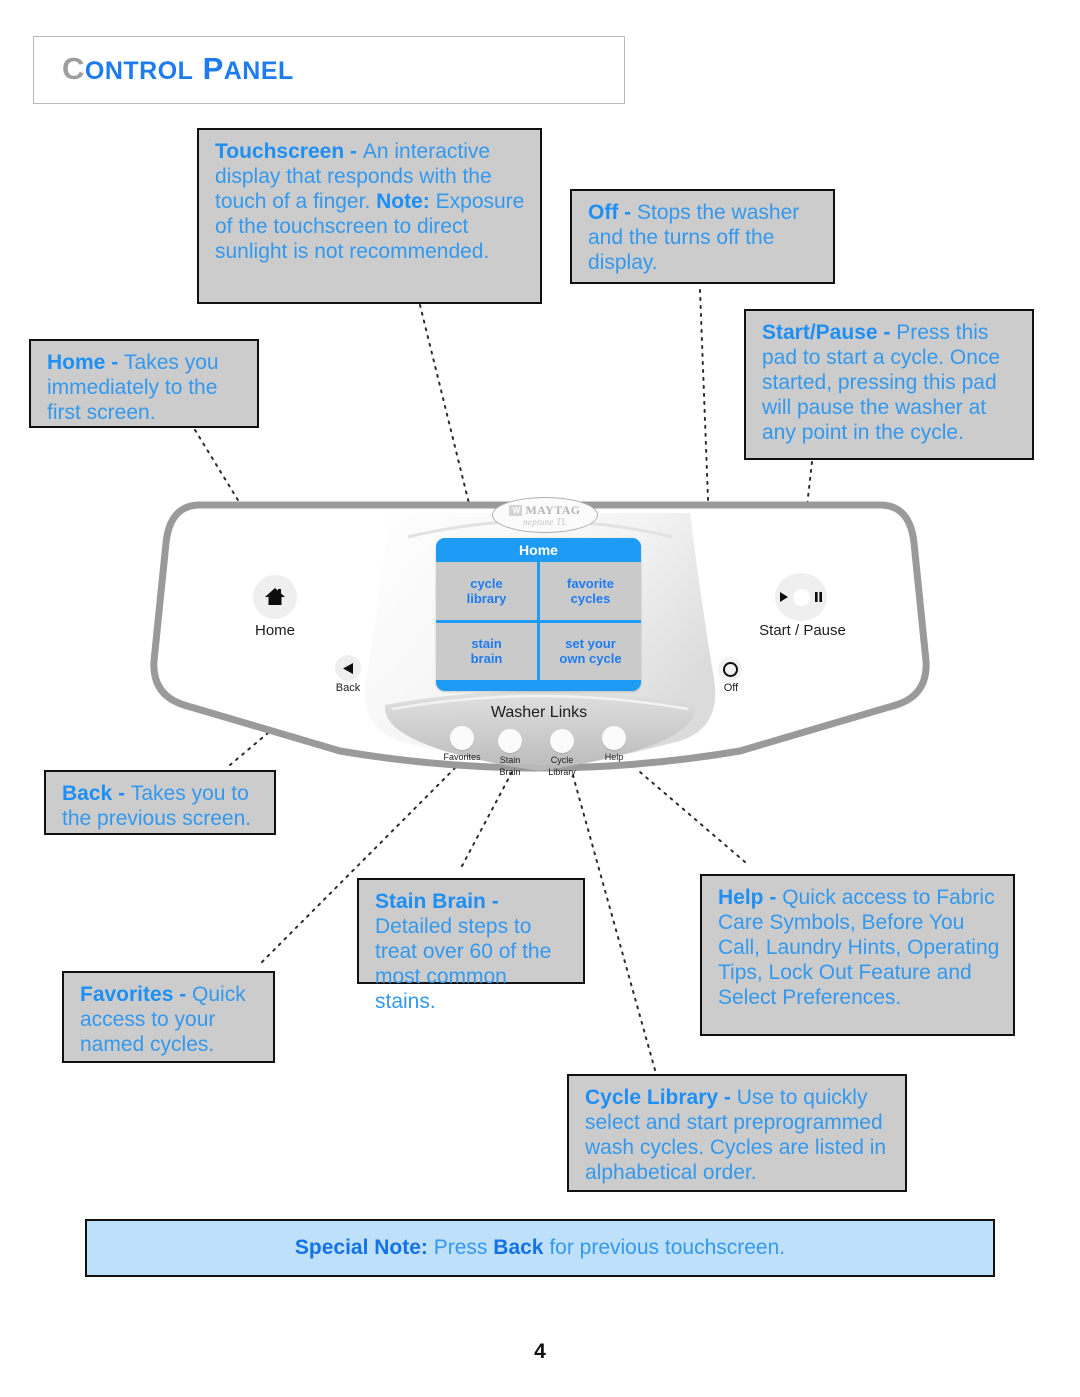  What do you see at coordinates (562, 772) in the screenshot?
I see `cycle-library-button-label-line2: Library` at bounding box center [562, 772].